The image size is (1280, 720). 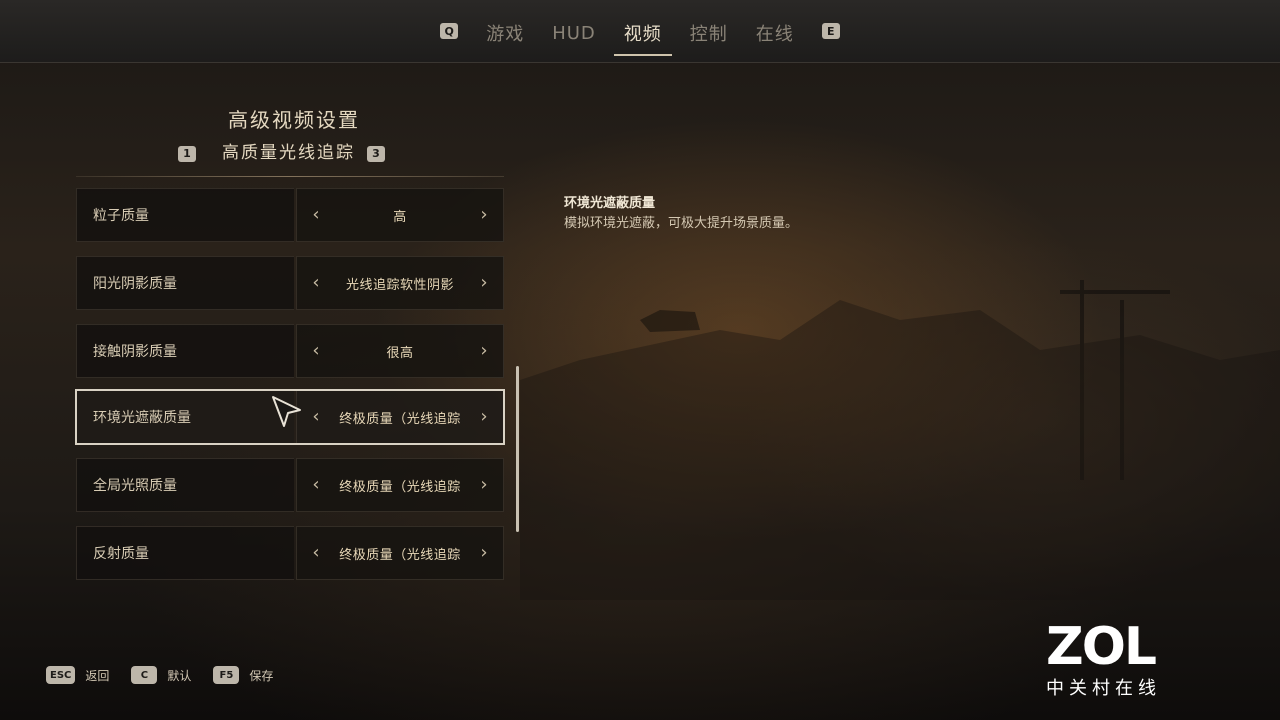 I want to click on save-hint: F5 保存, so click(x=243, y=675).